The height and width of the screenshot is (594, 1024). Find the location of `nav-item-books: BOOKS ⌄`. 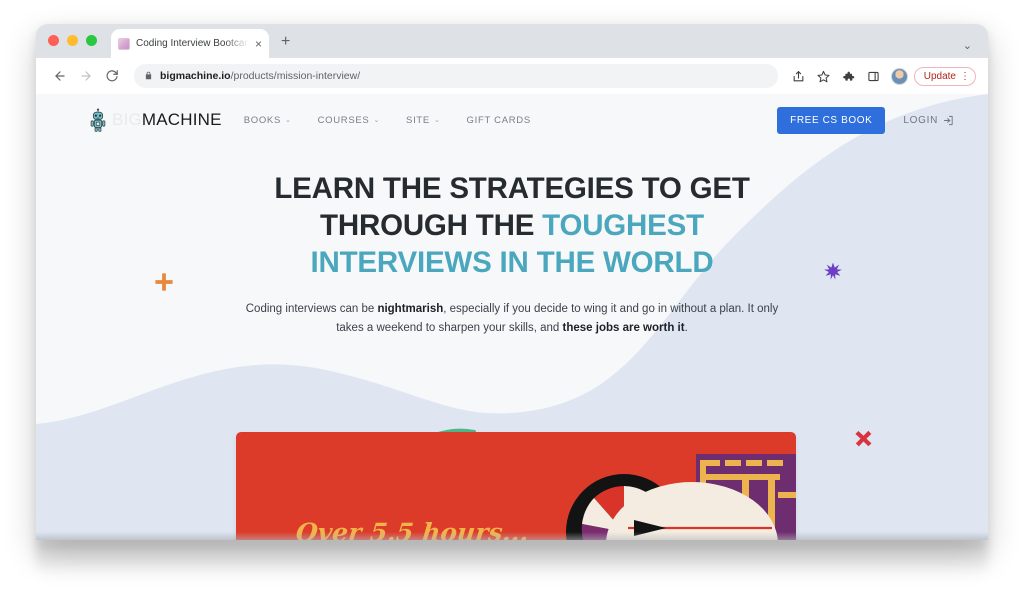

nav-item-books: BOOKS ⌄ is located at coordinates (268, 120).